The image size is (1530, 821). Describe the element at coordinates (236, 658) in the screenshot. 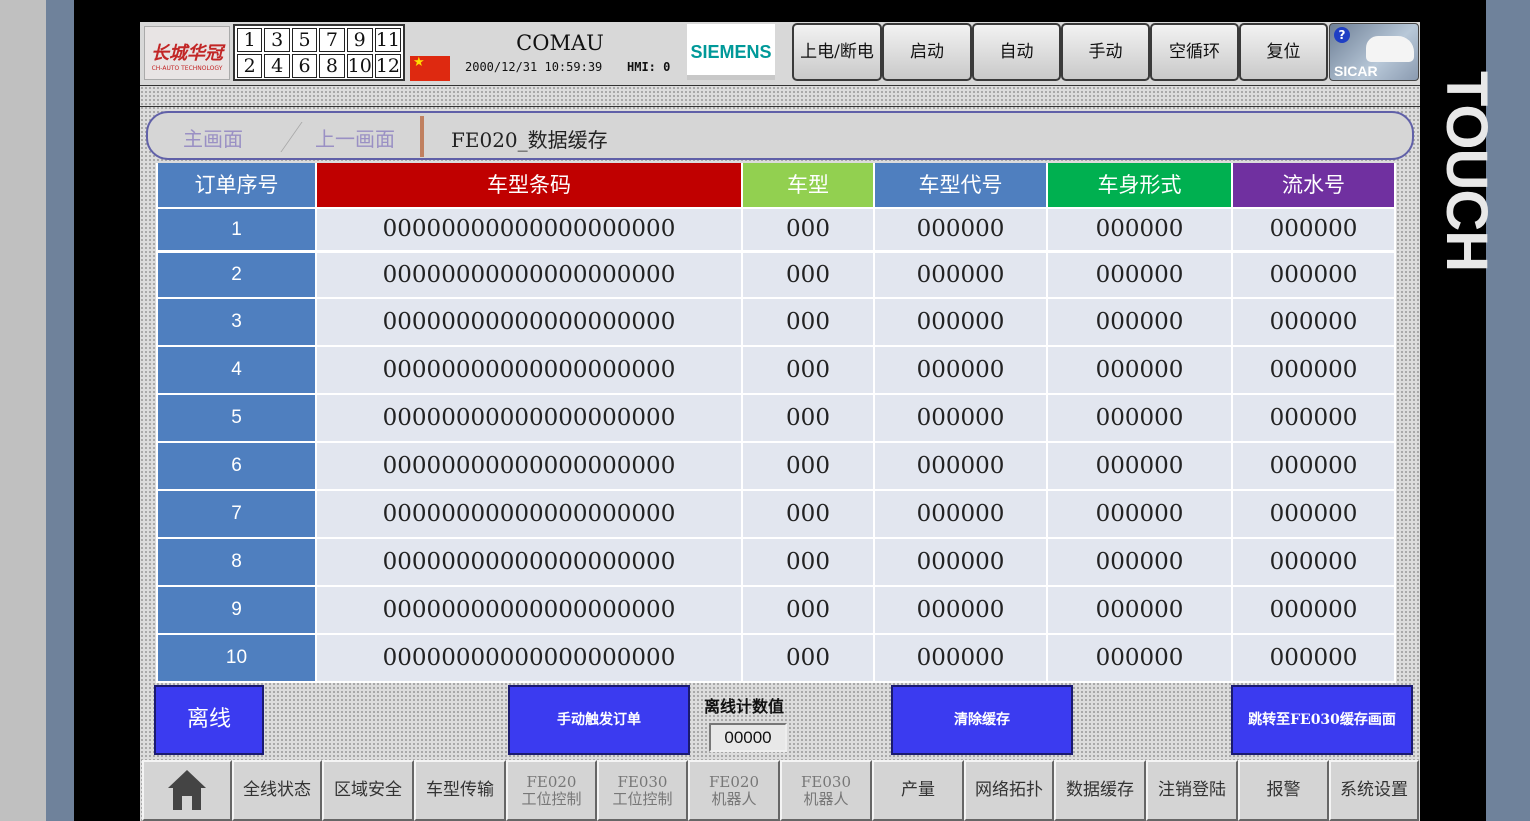

I see `order-index-cell: 10` at that location.